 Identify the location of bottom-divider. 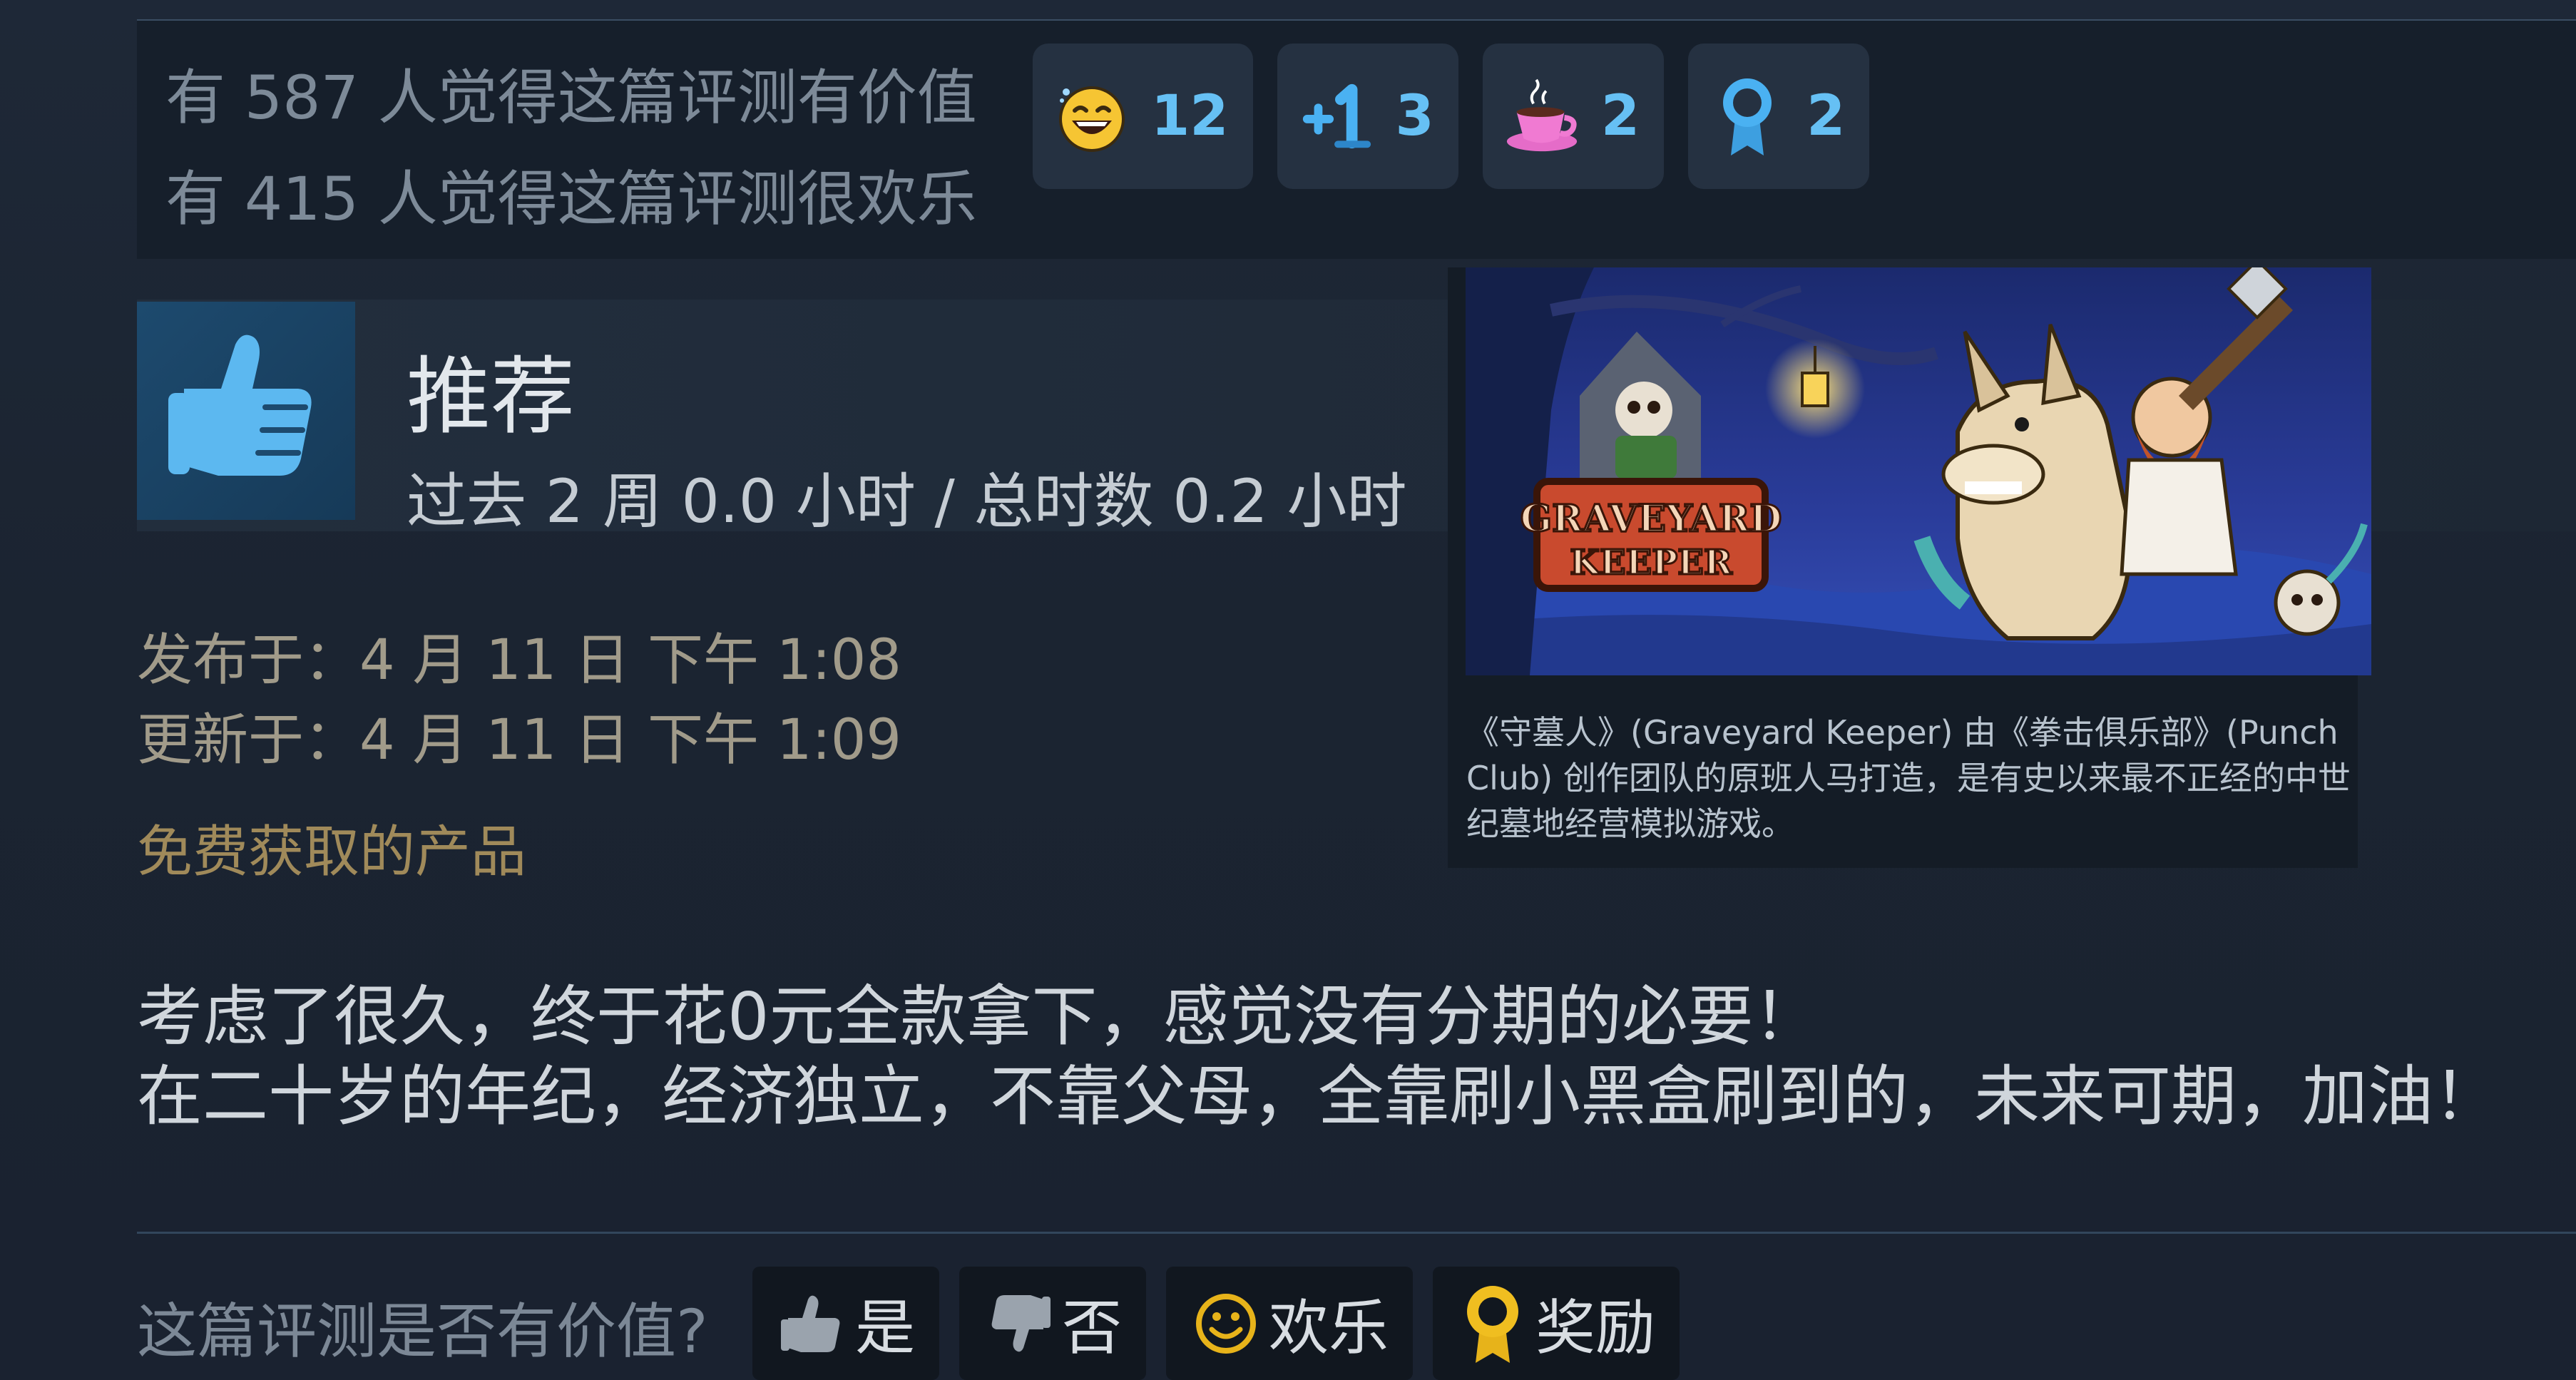
(1356, 1233).